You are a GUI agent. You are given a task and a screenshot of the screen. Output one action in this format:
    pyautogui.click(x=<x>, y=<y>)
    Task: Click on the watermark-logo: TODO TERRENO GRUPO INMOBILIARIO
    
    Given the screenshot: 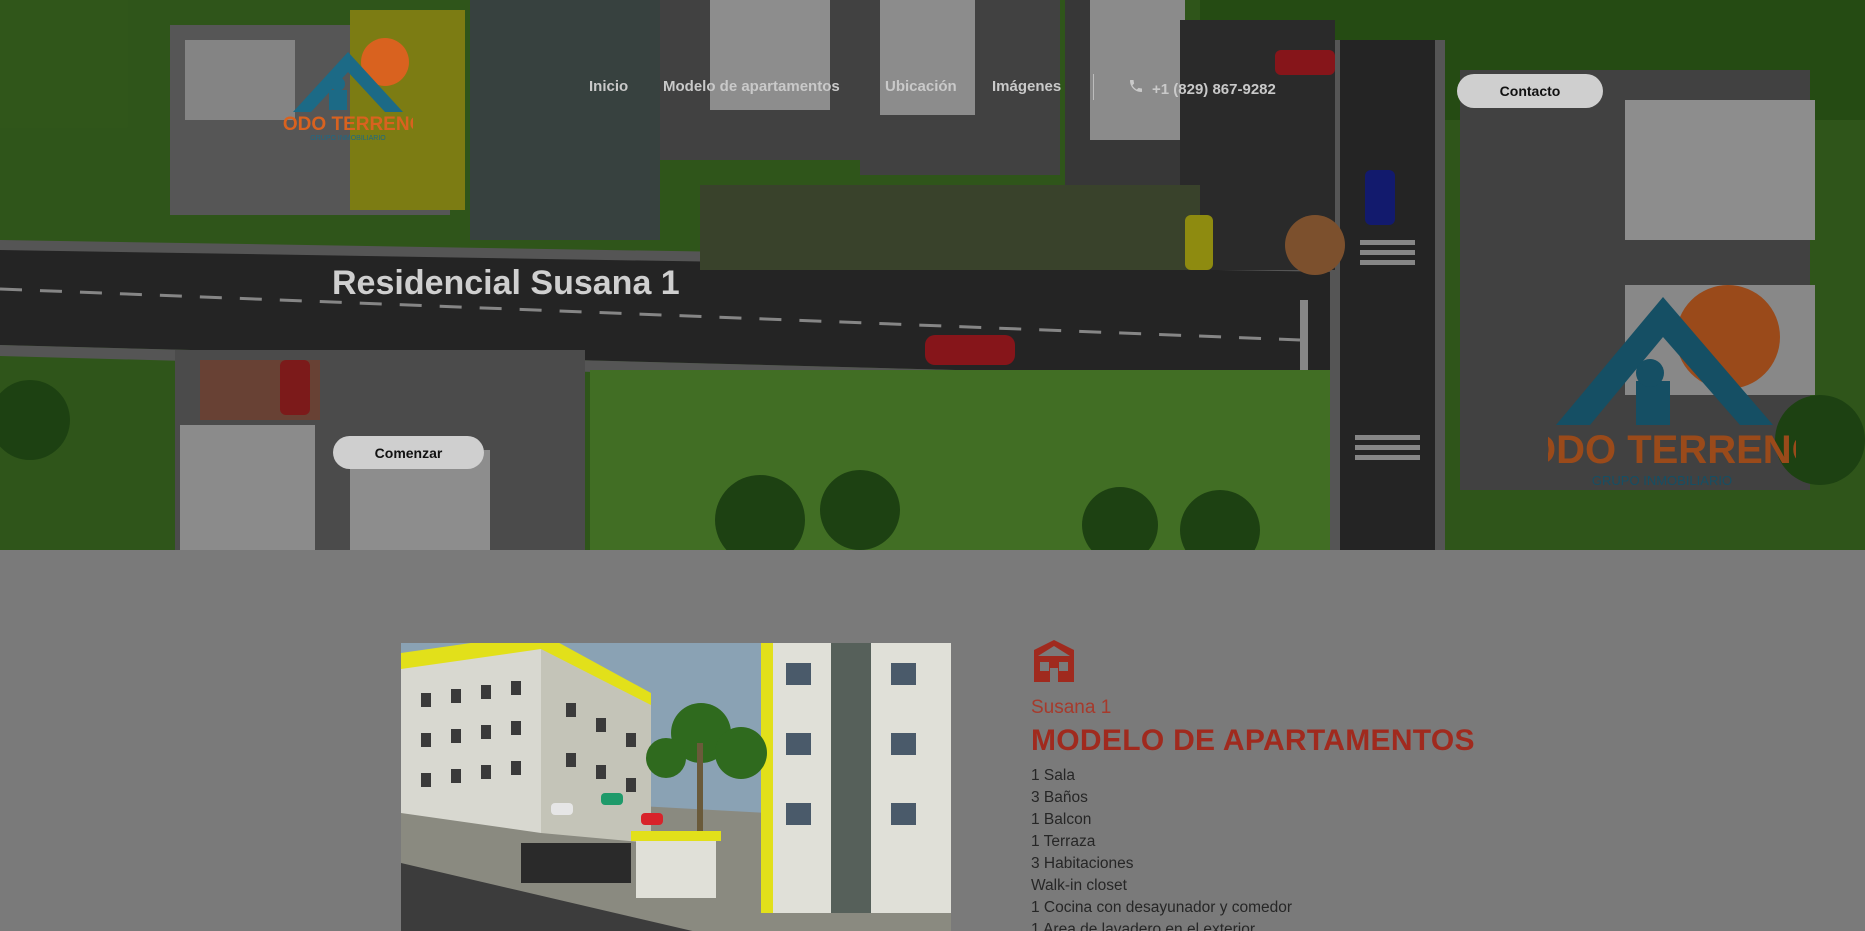 What is the action you would take?
    pyautogui.click(x=1672, y=386)
    